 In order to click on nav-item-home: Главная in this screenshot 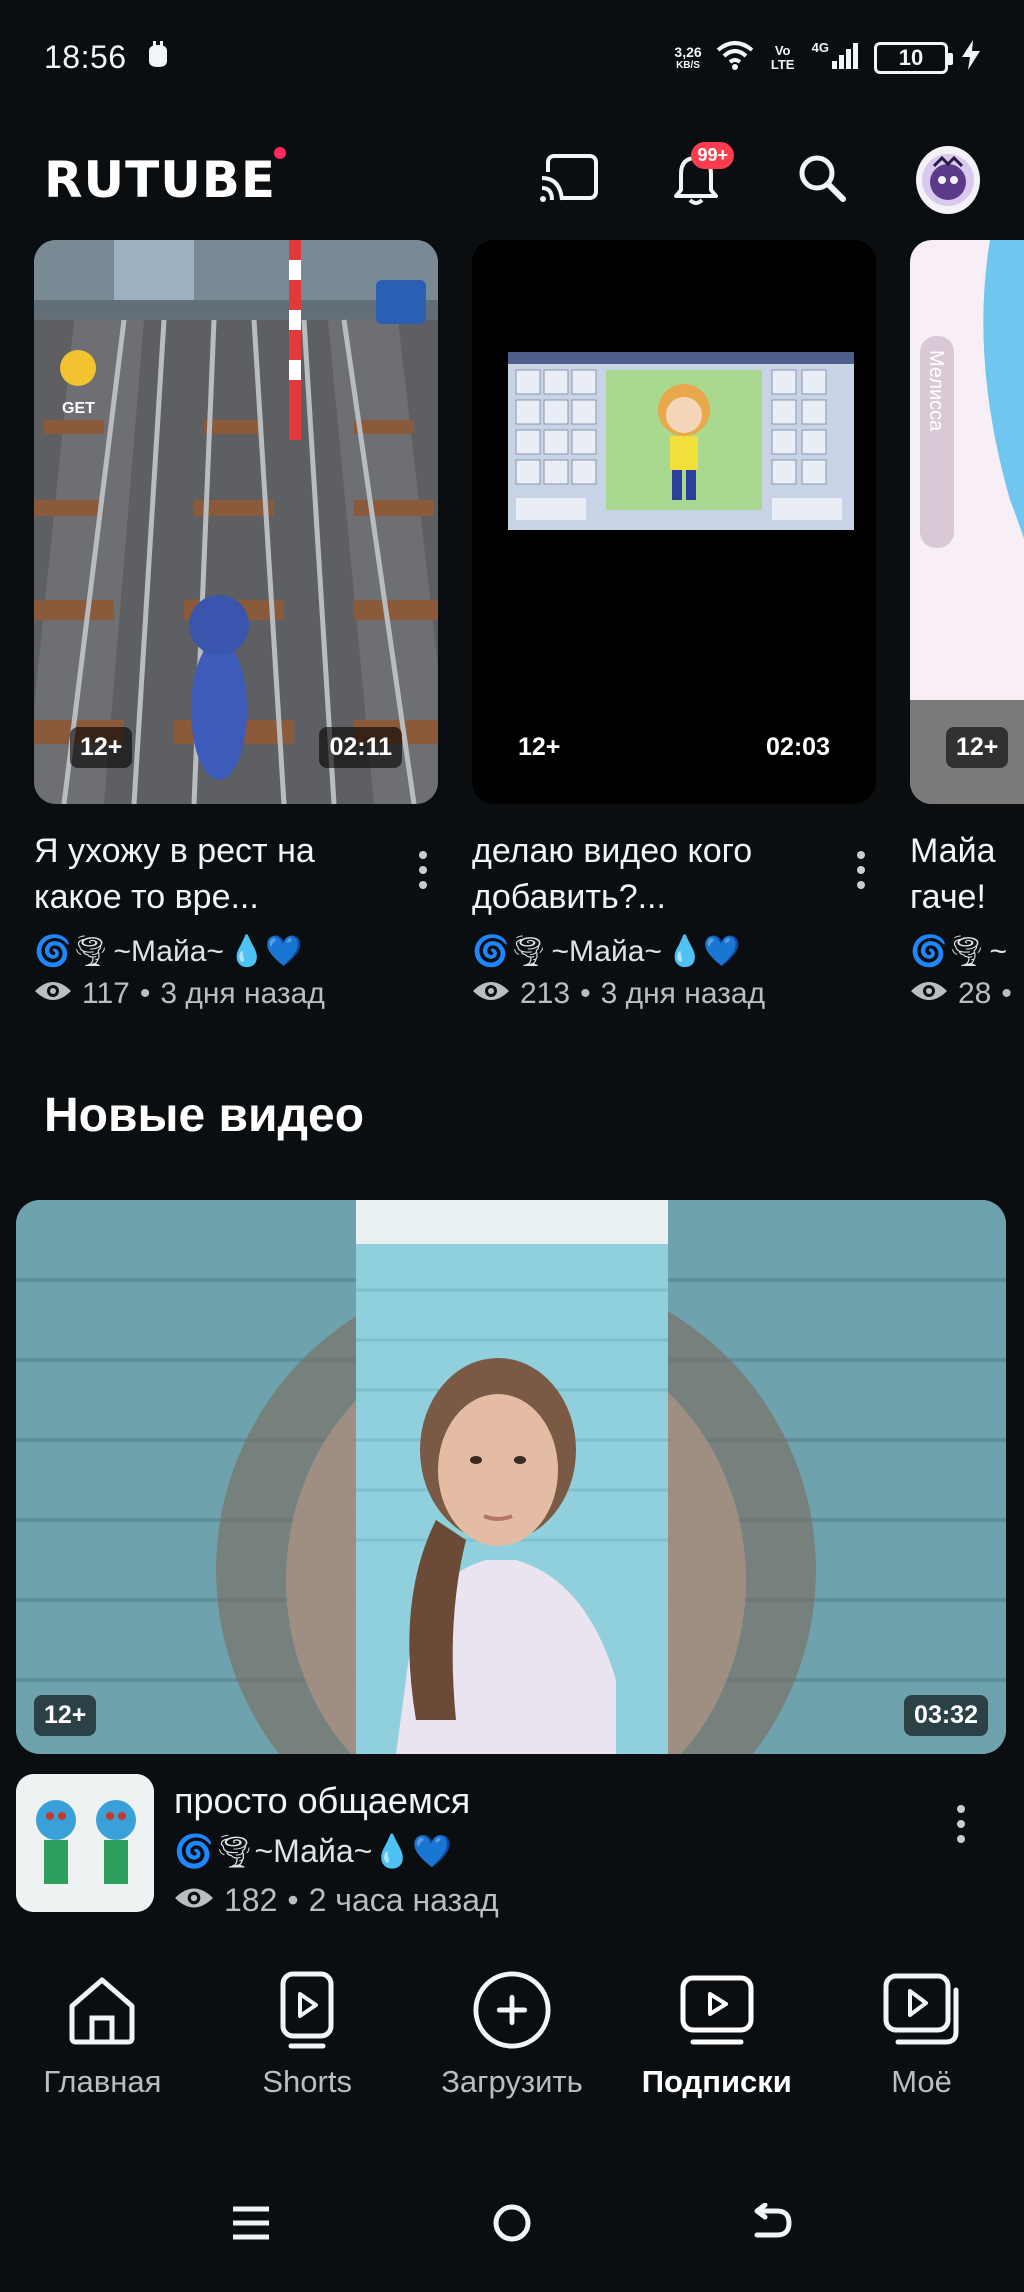, I will do `click(102, 2035)`.